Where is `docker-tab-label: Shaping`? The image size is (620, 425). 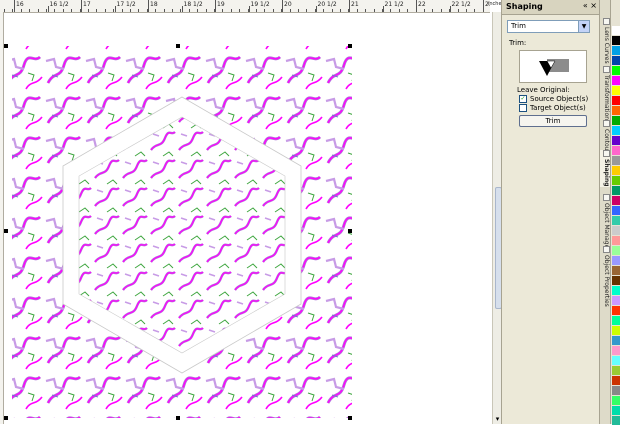
docker-tab-label: Shaping is located at coordinates (606, 173).